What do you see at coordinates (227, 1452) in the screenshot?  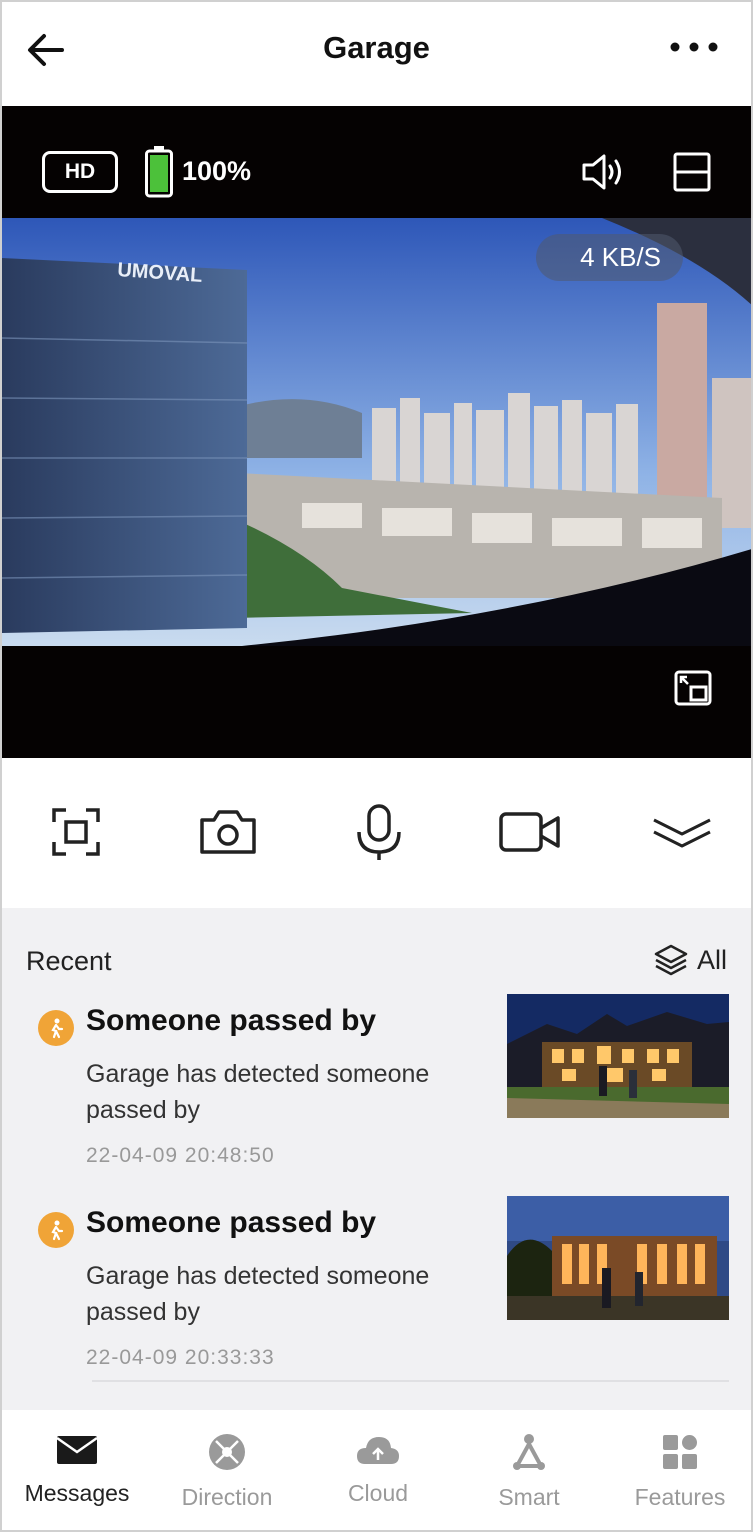 I see `direction-icon` at bounding box center [227, 1452].